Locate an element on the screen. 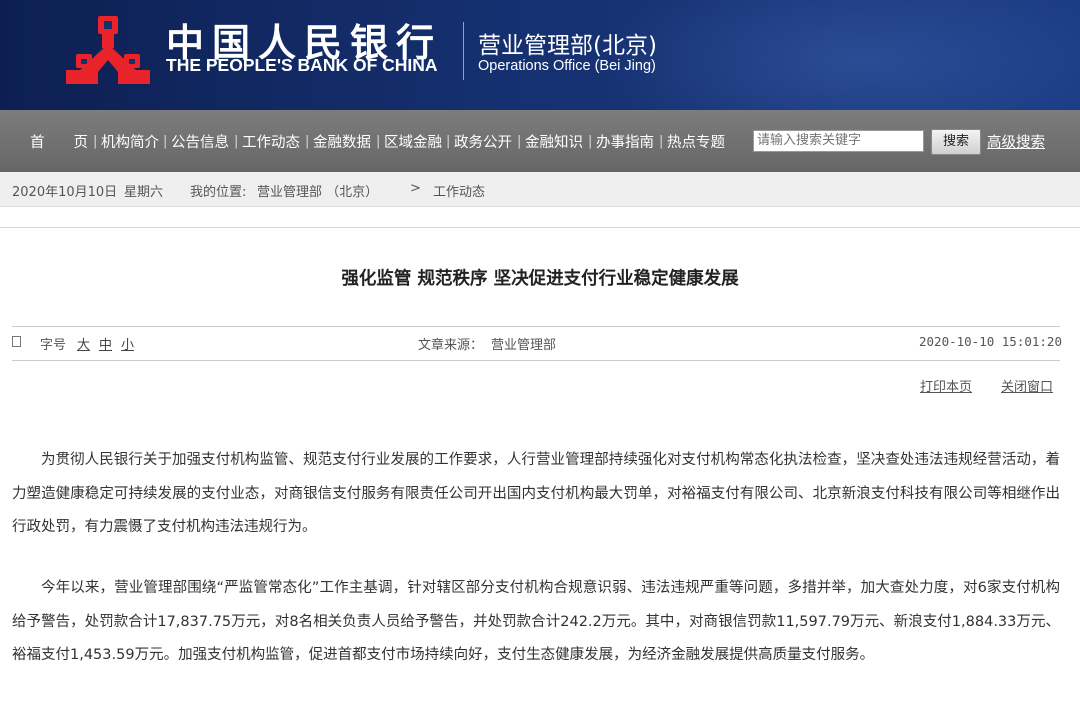  search-input is located at coordinates (838, 141).